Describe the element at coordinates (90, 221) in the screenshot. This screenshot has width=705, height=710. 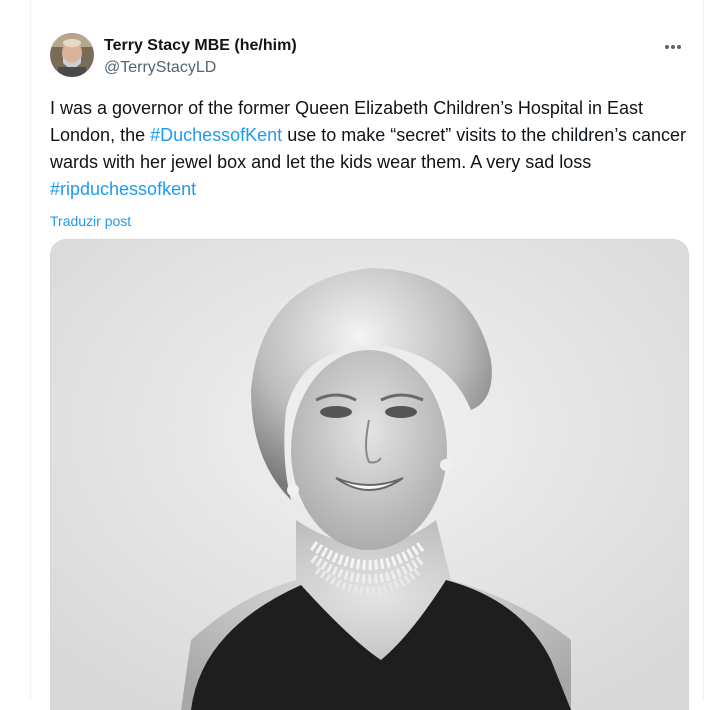
I see `translate-post-link: Traduzir post` at that location.